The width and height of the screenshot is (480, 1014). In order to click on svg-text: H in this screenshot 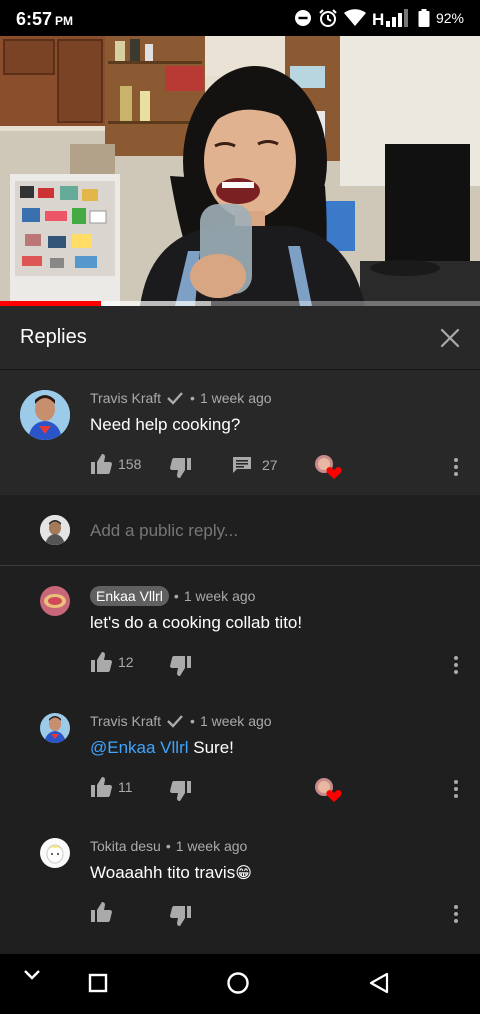, I will do `click(378, 19)`.